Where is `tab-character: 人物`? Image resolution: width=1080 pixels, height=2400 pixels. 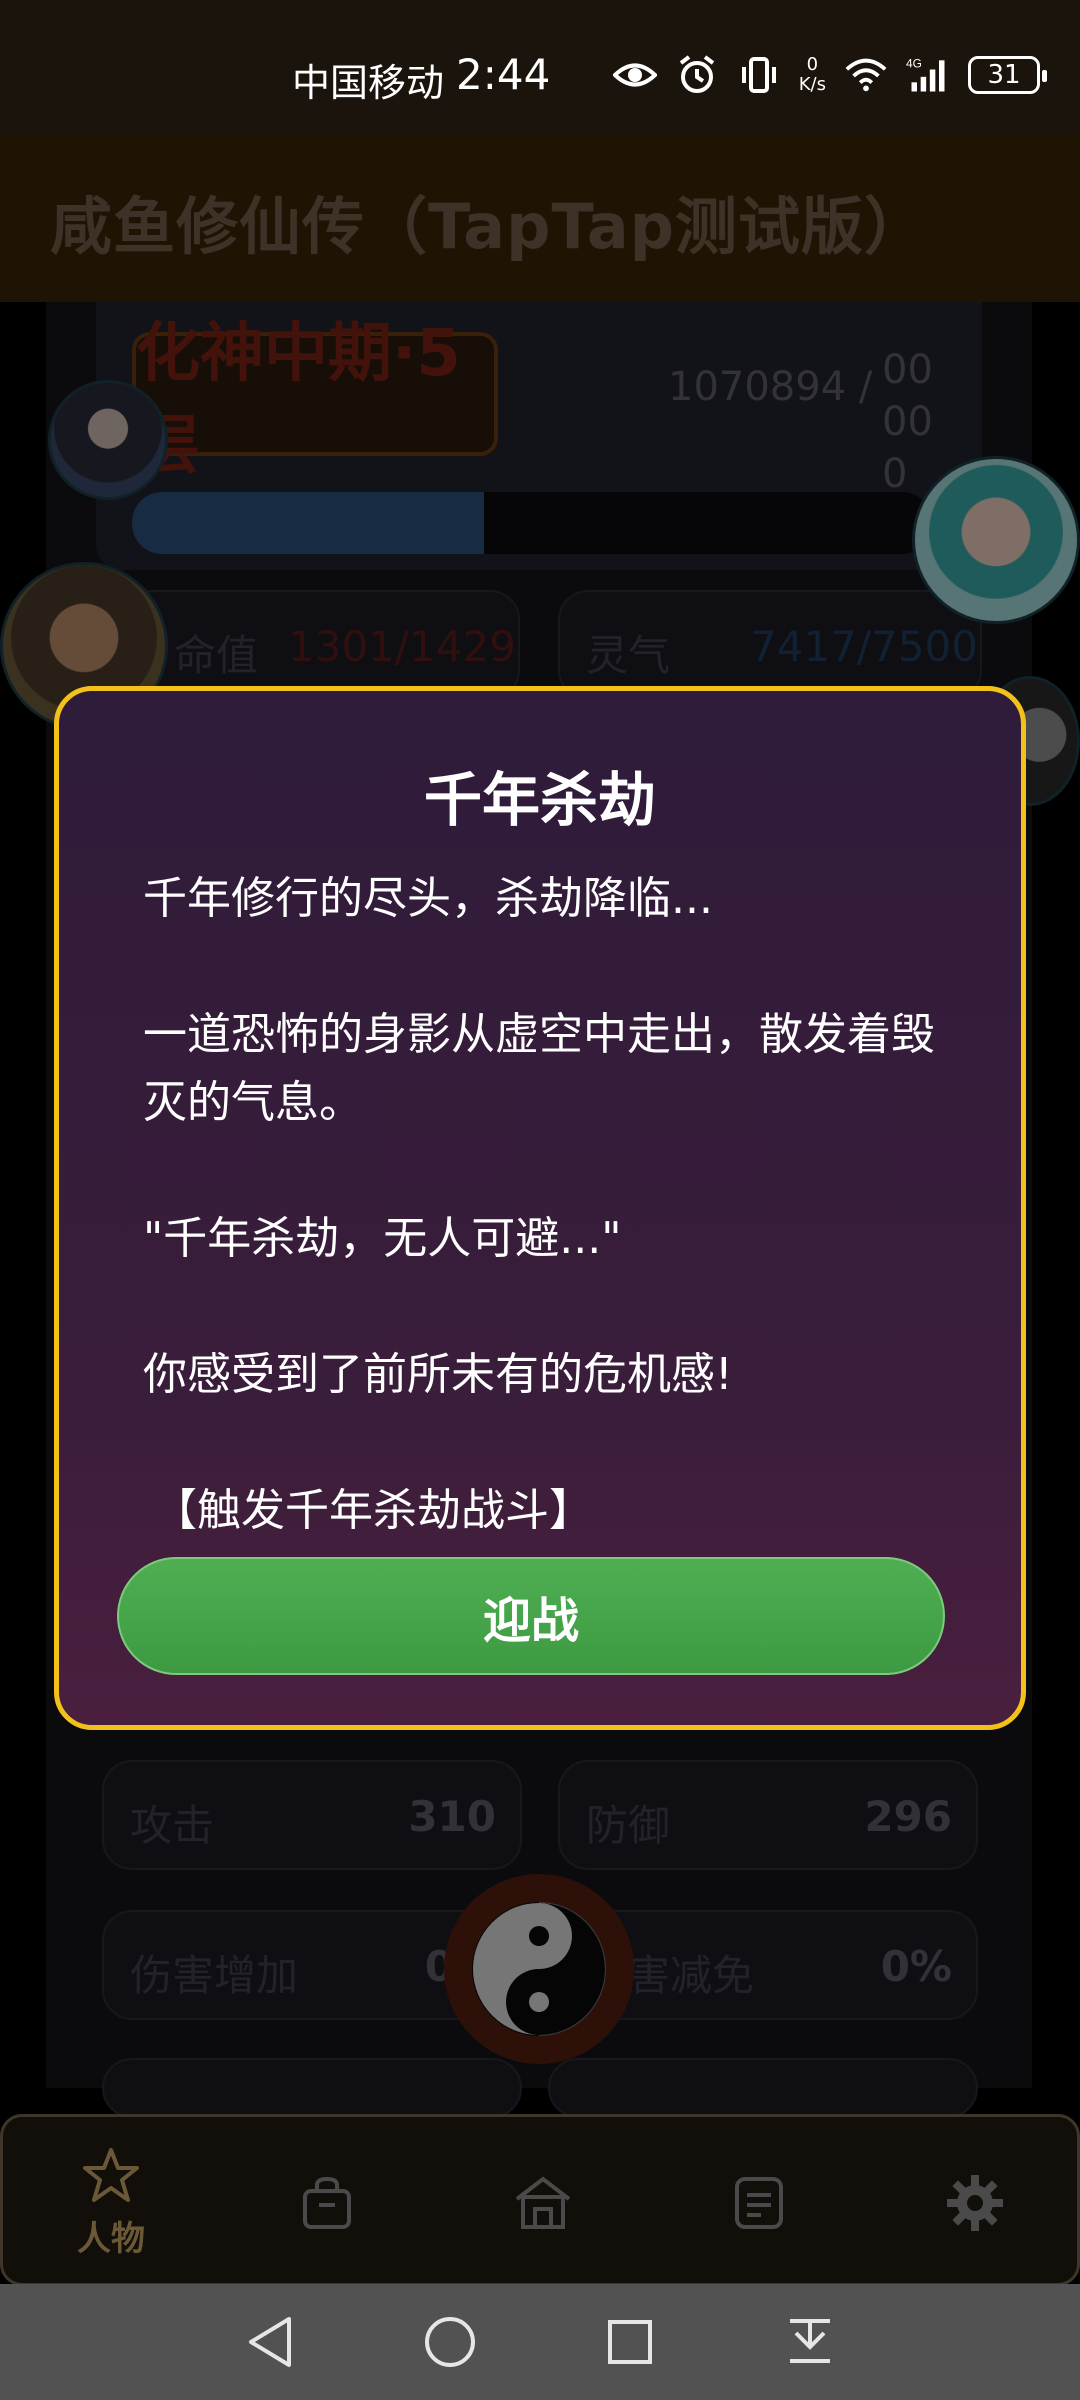 tab-character: 人物 is located at coordinates (111, 2203).